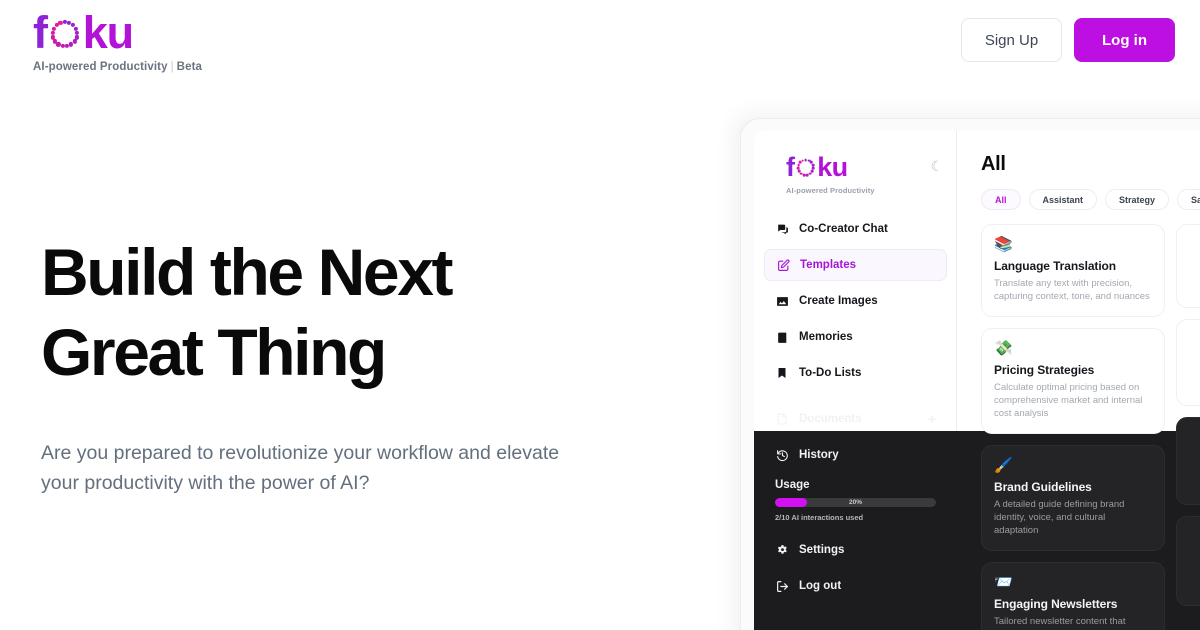  I want to click on card-title: Language Translation, so click(1055, 266).